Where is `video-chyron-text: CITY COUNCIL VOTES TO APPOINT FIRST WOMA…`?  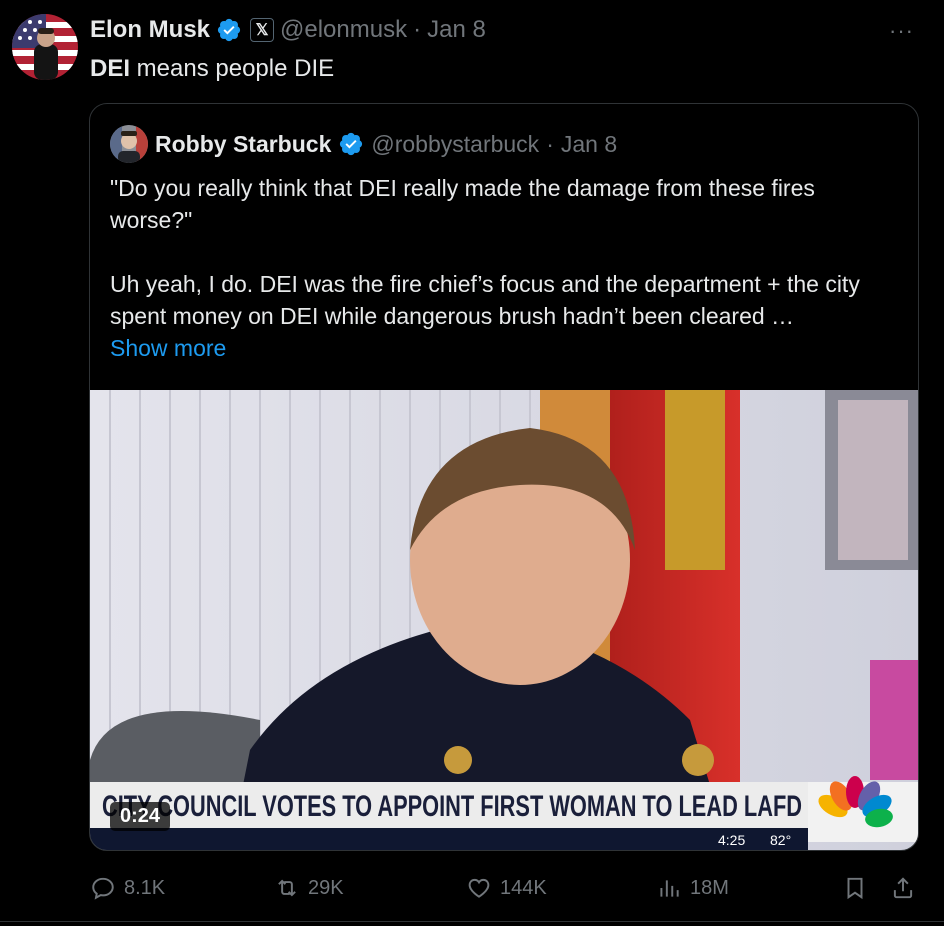 video-chyron-text: CITY COUNCIL VOTES TO APPOINT FIRST WOMA… is located at coordinates (452, 806).